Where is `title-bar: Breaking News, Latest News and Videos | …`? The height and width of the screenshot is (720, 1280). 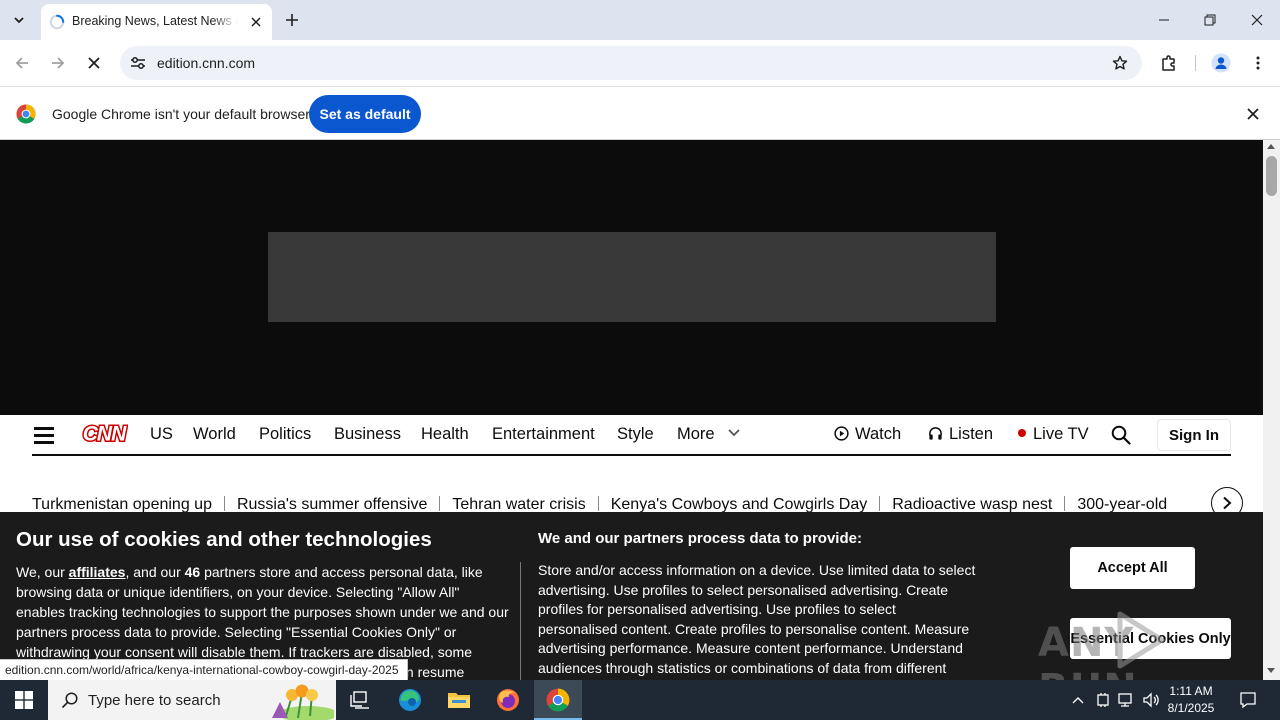 title-bar: Breaking News, Latest News and Videos | … is located at coordinates (640, 20).